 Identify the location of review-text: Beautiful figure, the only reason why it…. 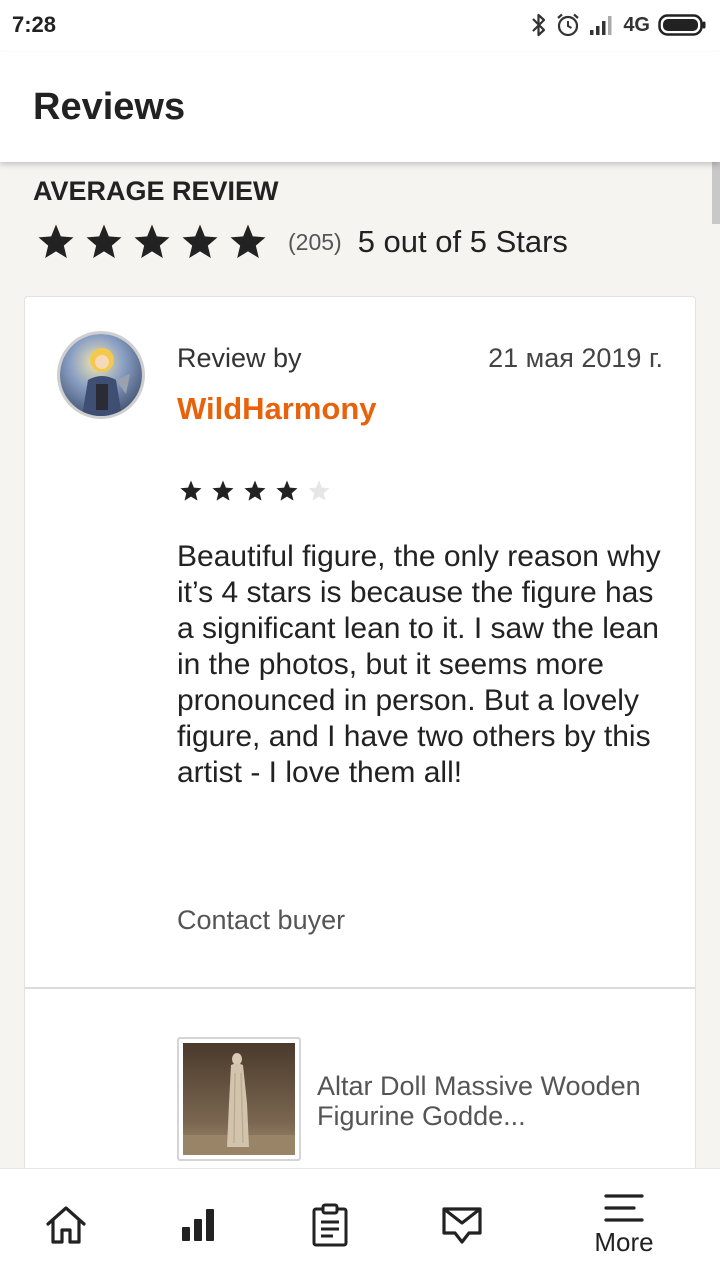
(419, 664).